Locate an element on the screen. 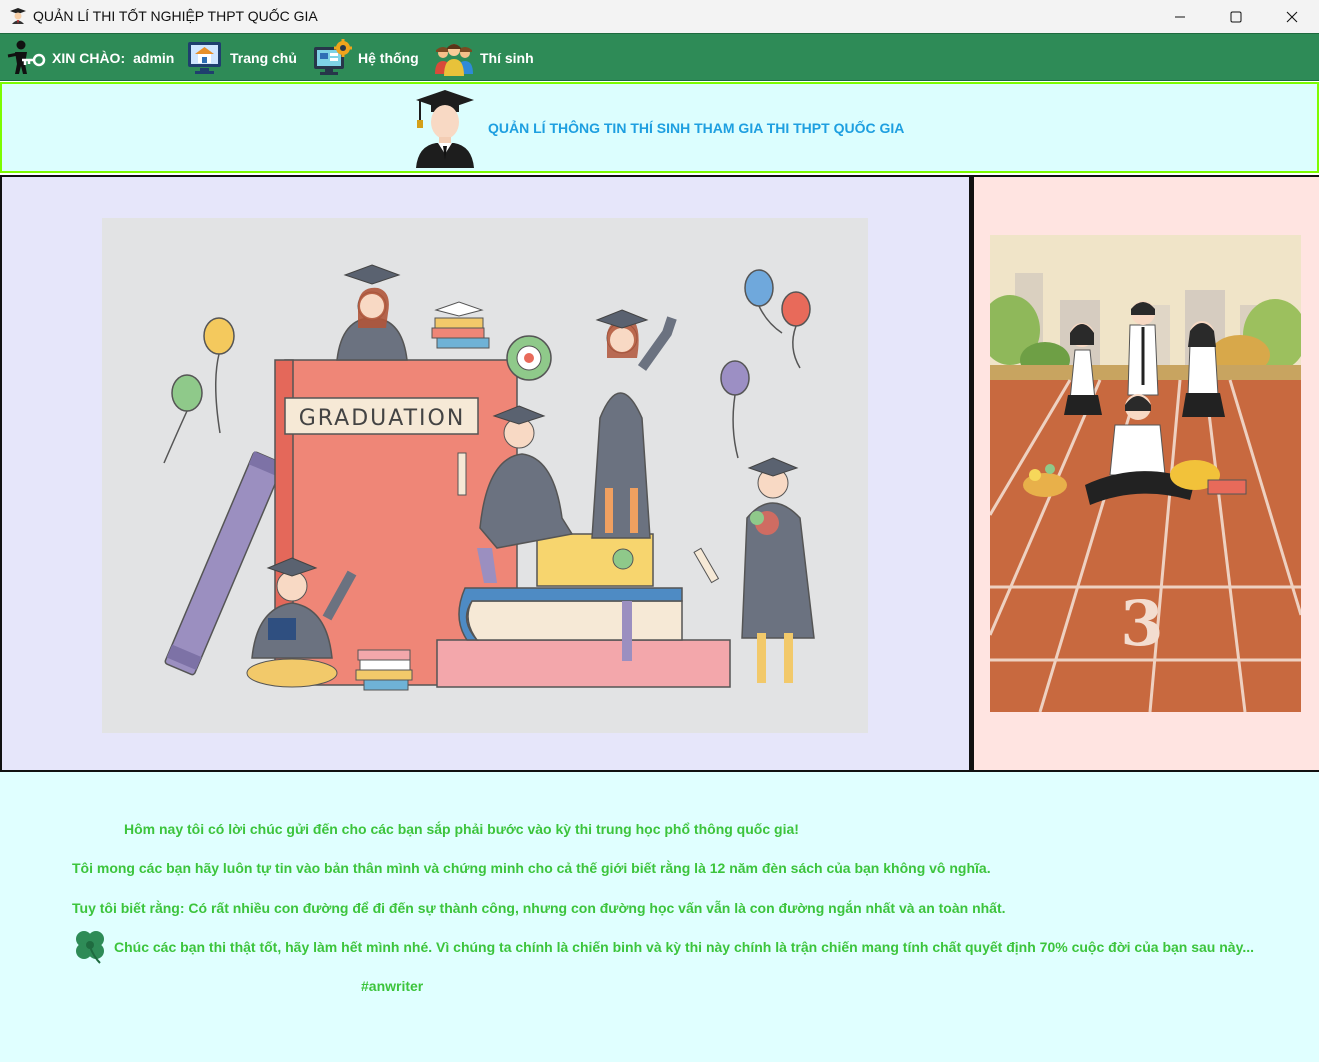 Image resolution: width=1319 pixels, height=1062 pixels. minimize-icon is located at coordinates (1180, 16).